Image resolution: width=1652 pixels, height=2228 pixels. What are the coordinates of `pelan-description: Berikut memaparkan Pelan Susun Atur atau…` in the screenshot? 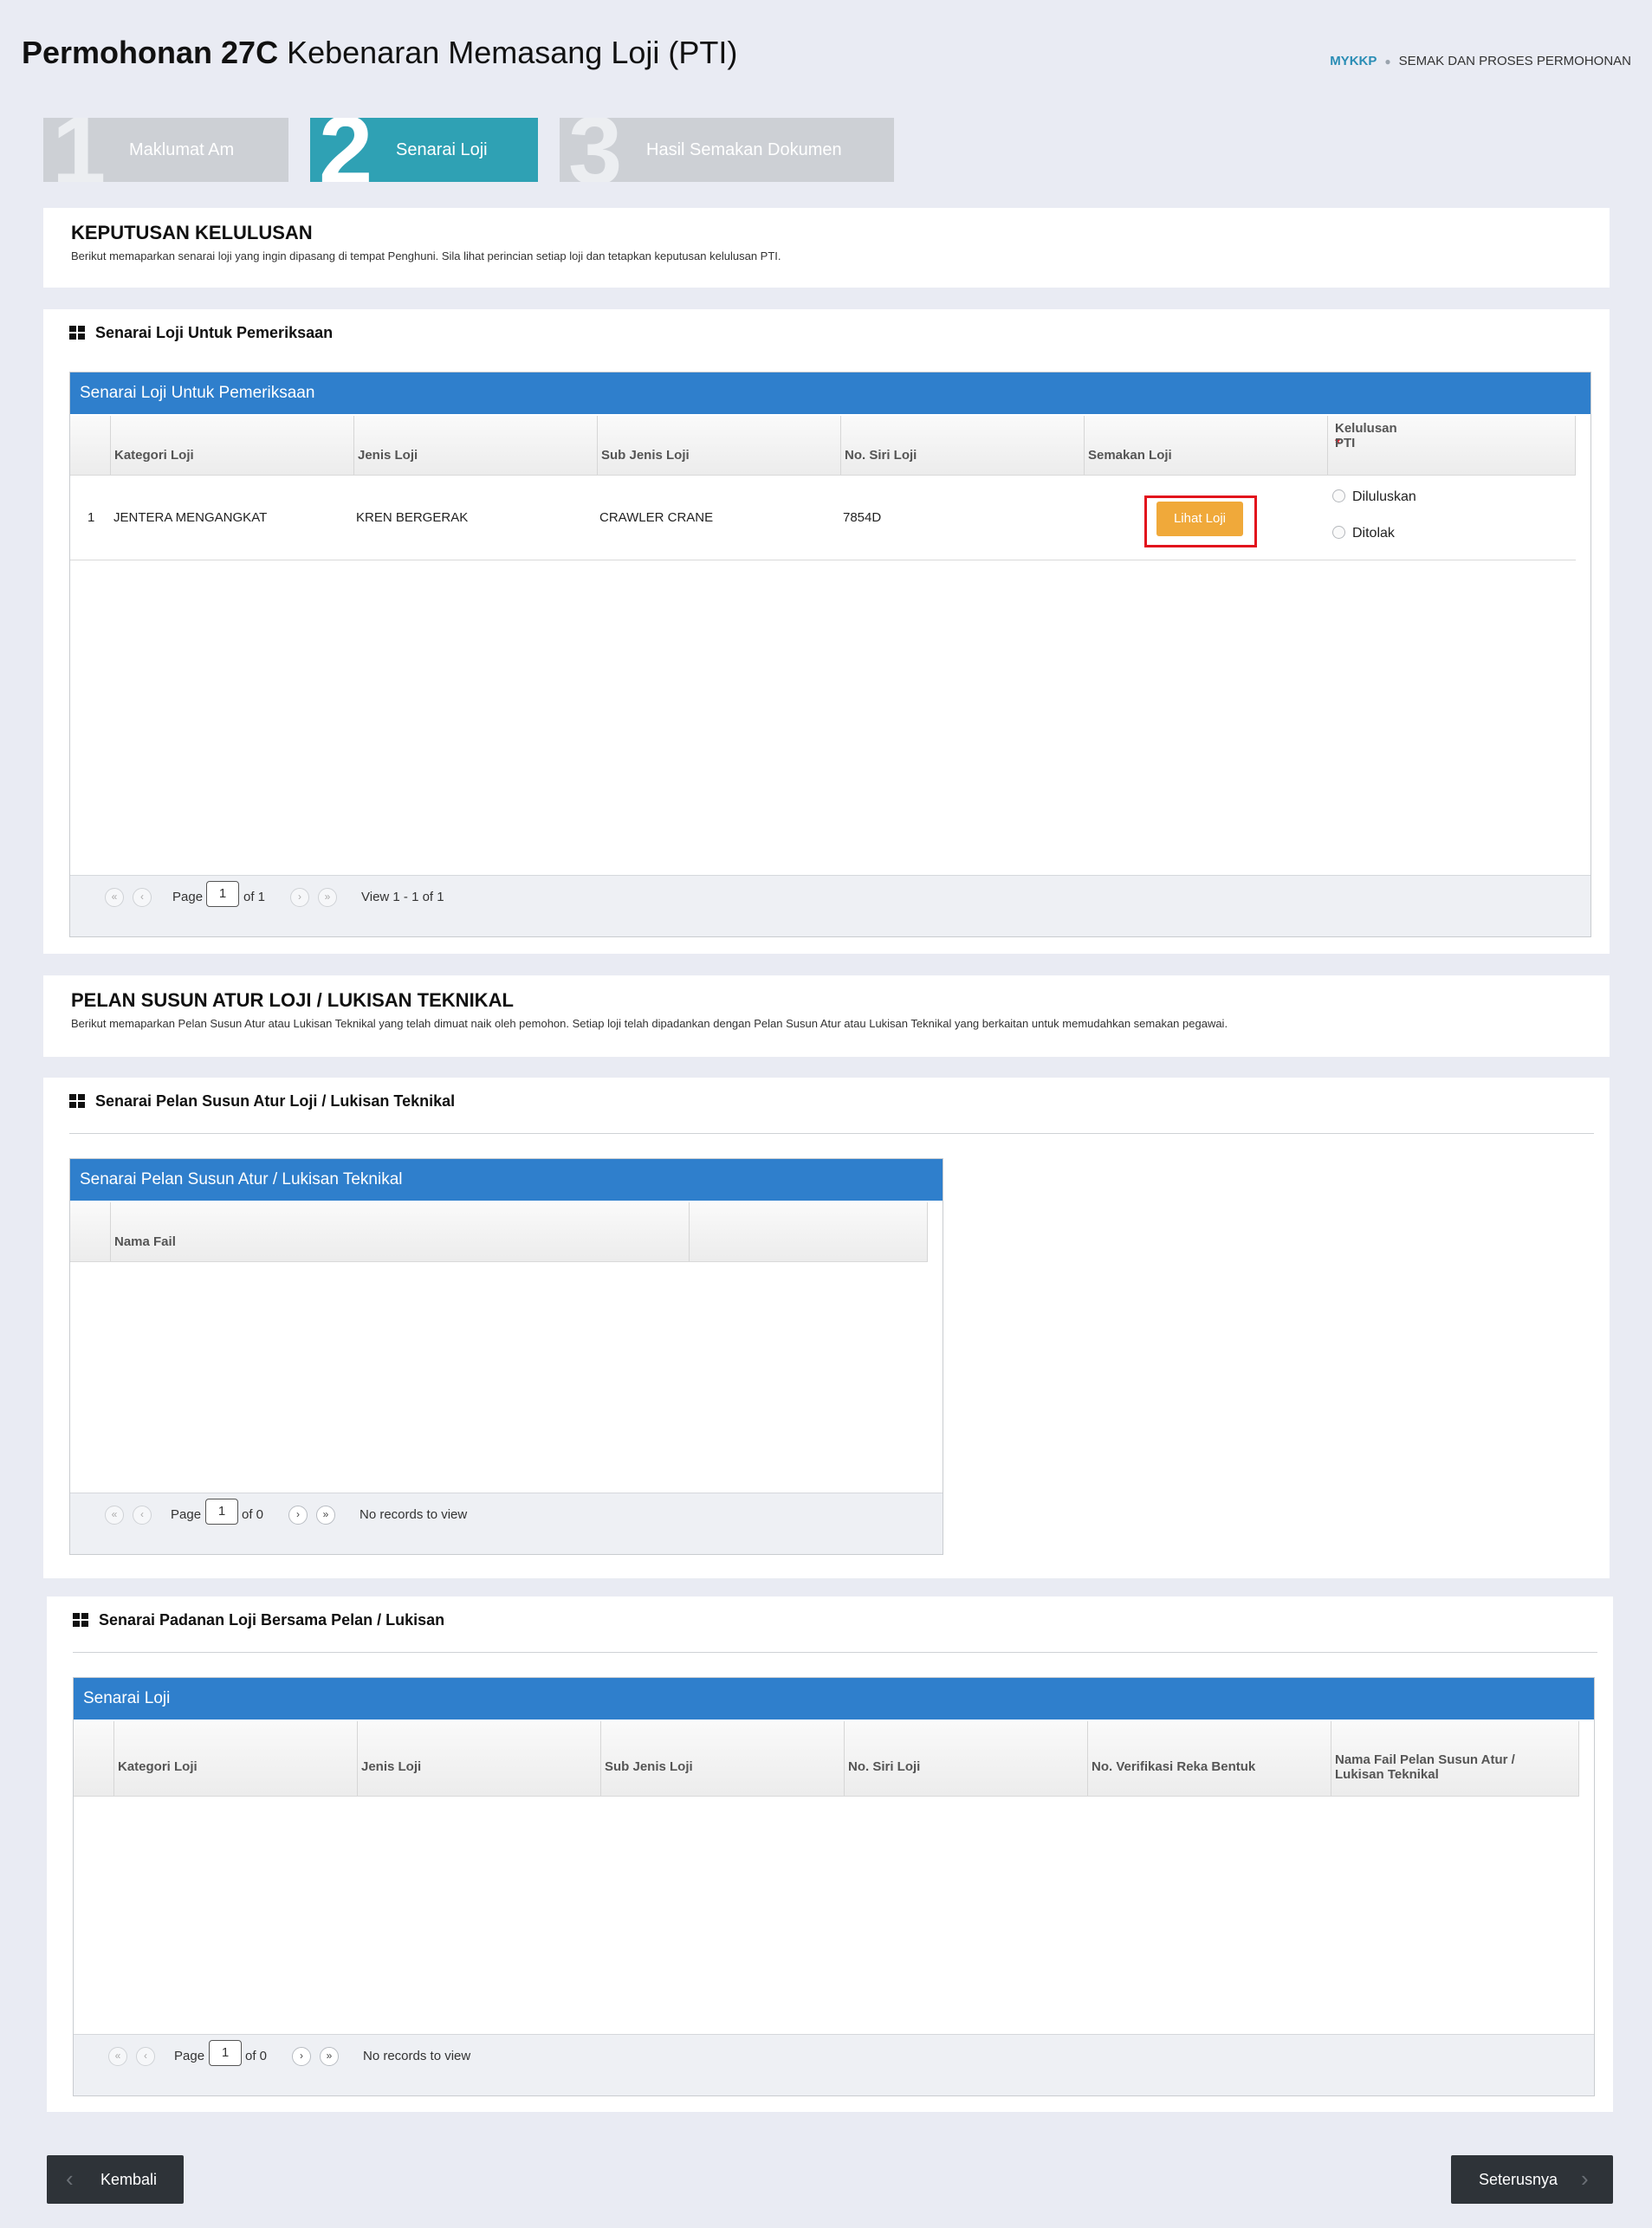 It's located at (649, 1023).